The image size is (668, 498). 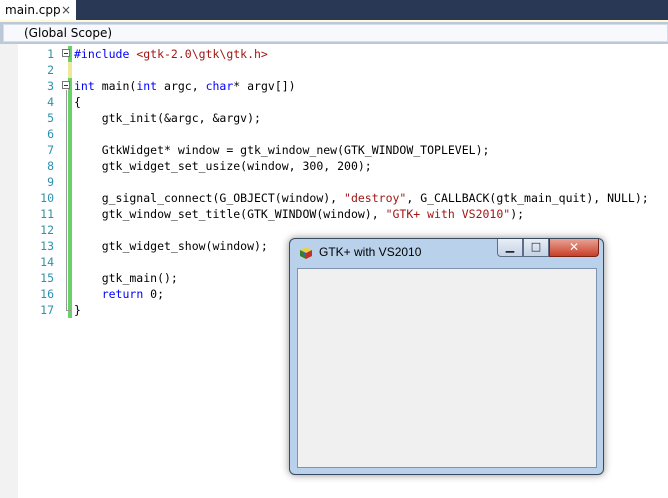 I want to click on close-icon: ✕, so click(x=574, y=247).